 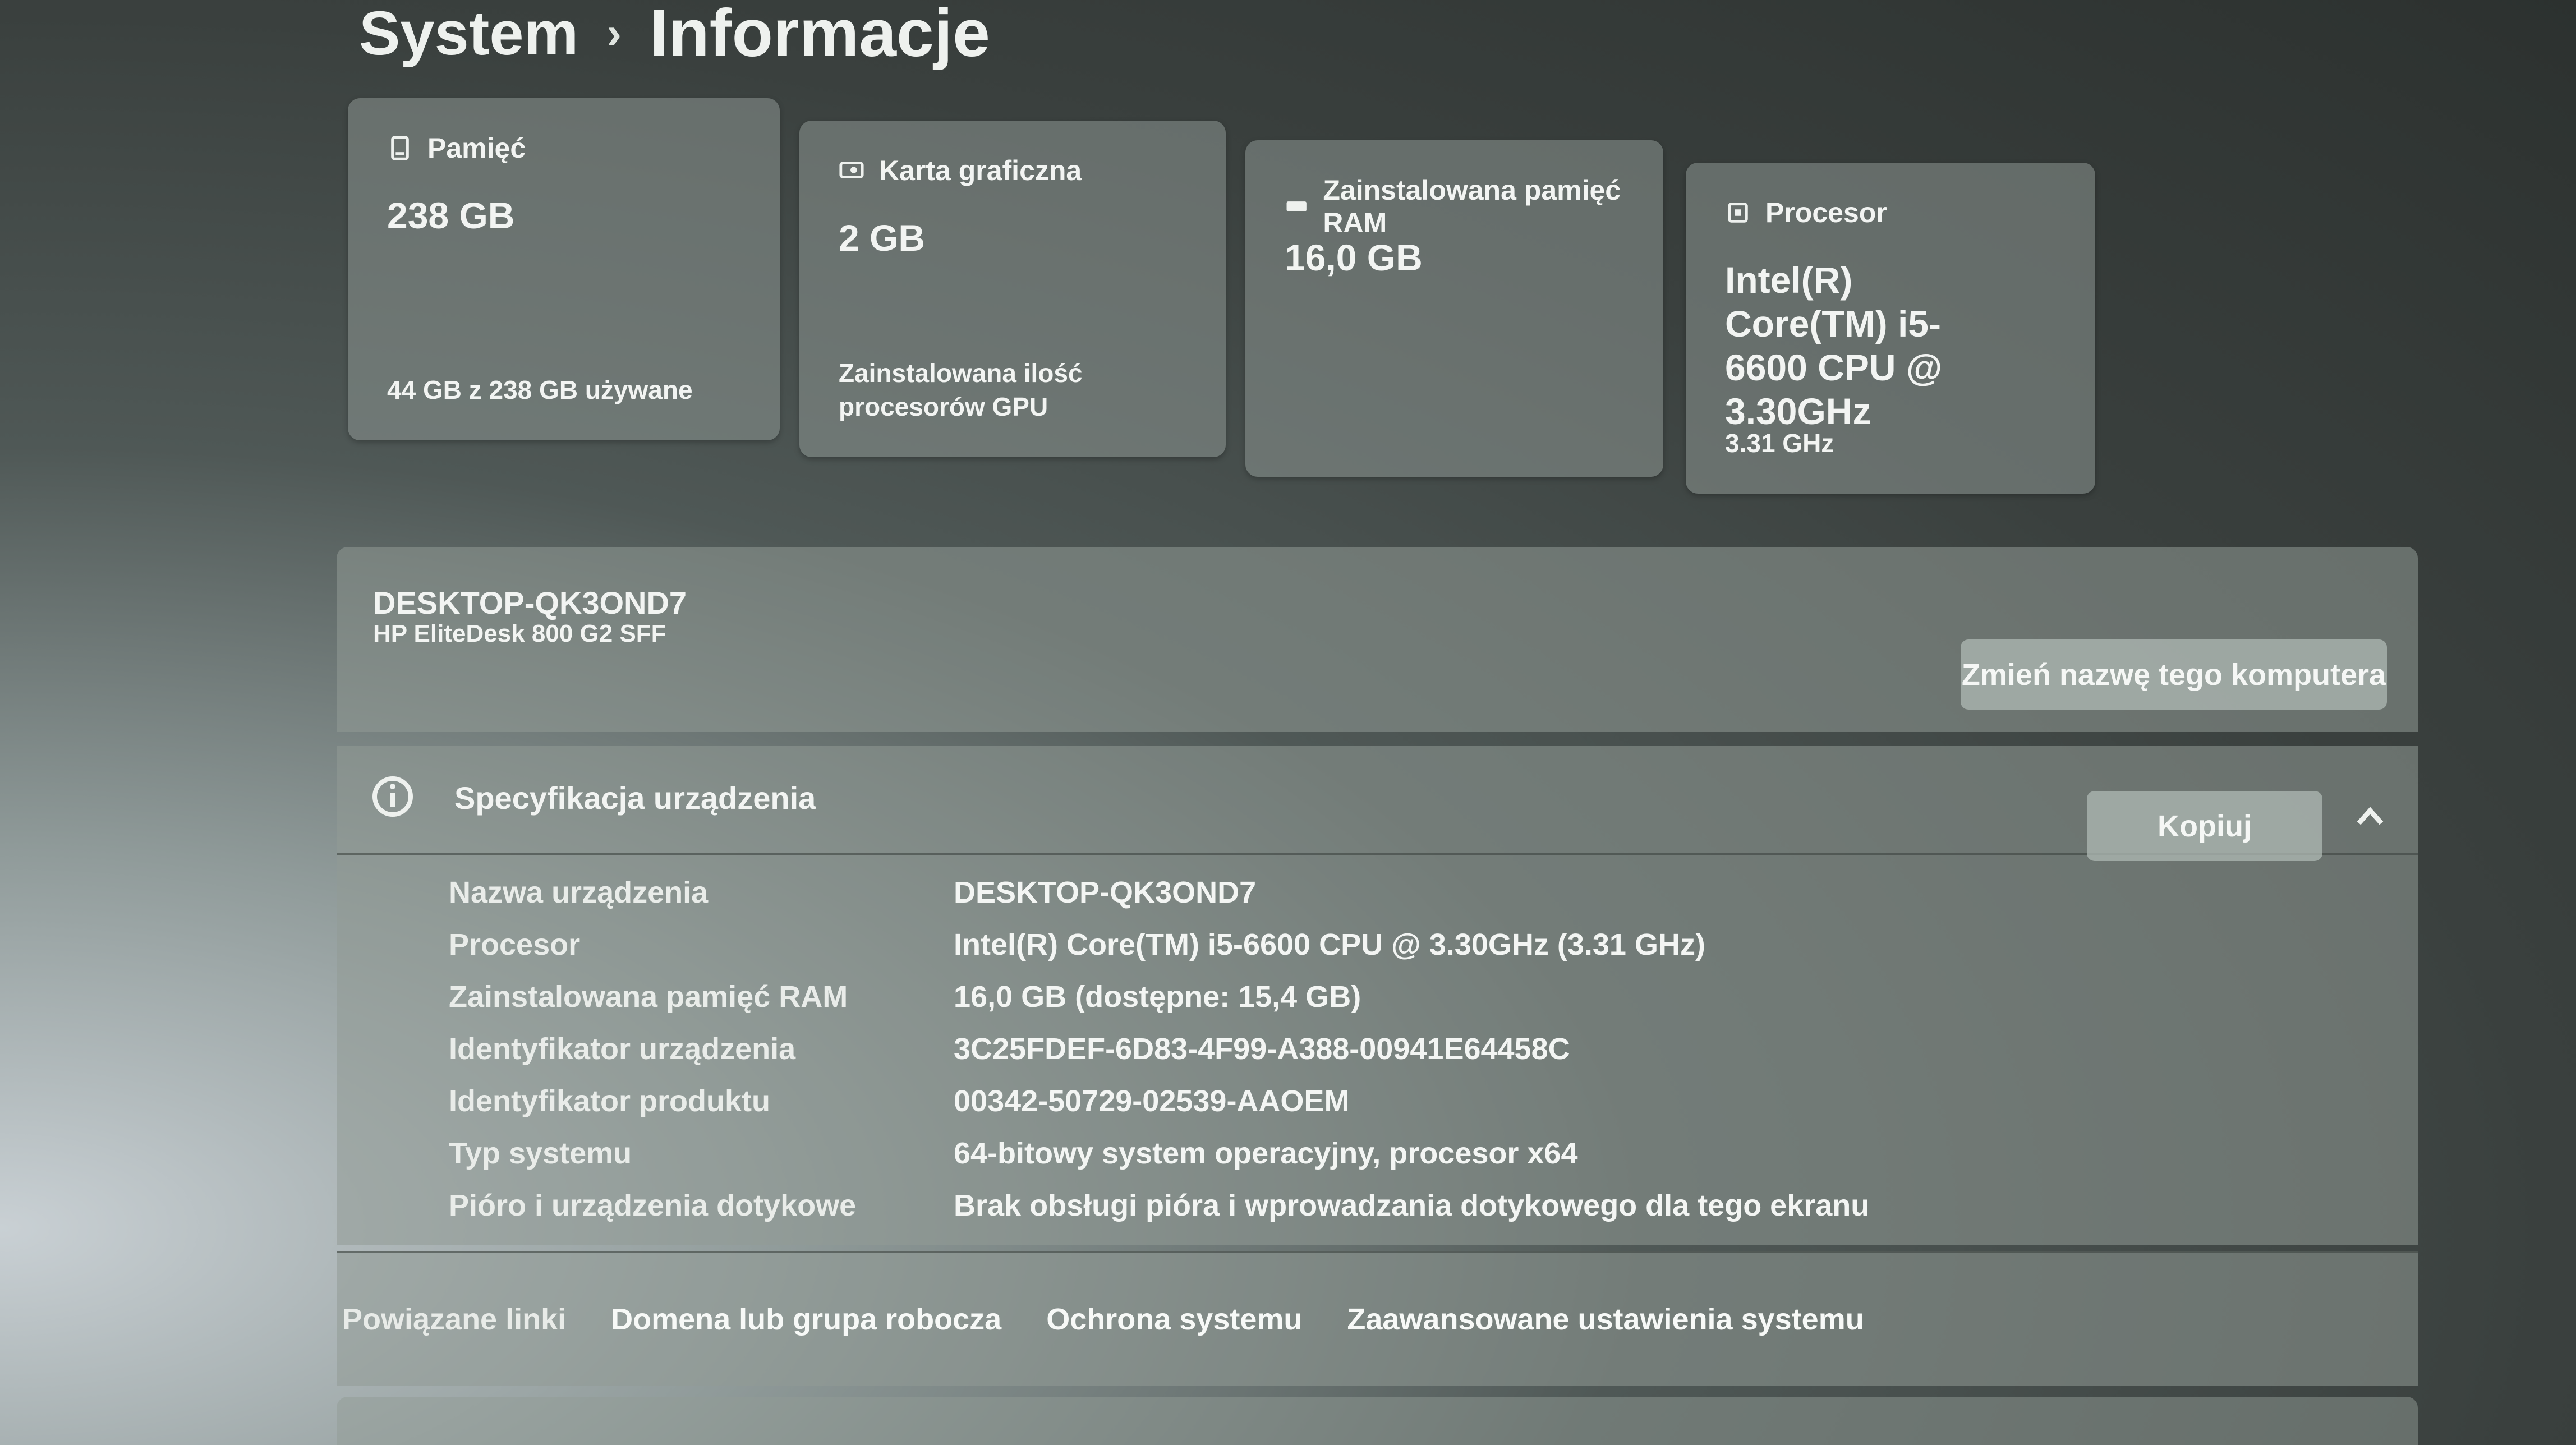 I want to click on copy-button: Kopiuj, so click(x=2204, y=826).